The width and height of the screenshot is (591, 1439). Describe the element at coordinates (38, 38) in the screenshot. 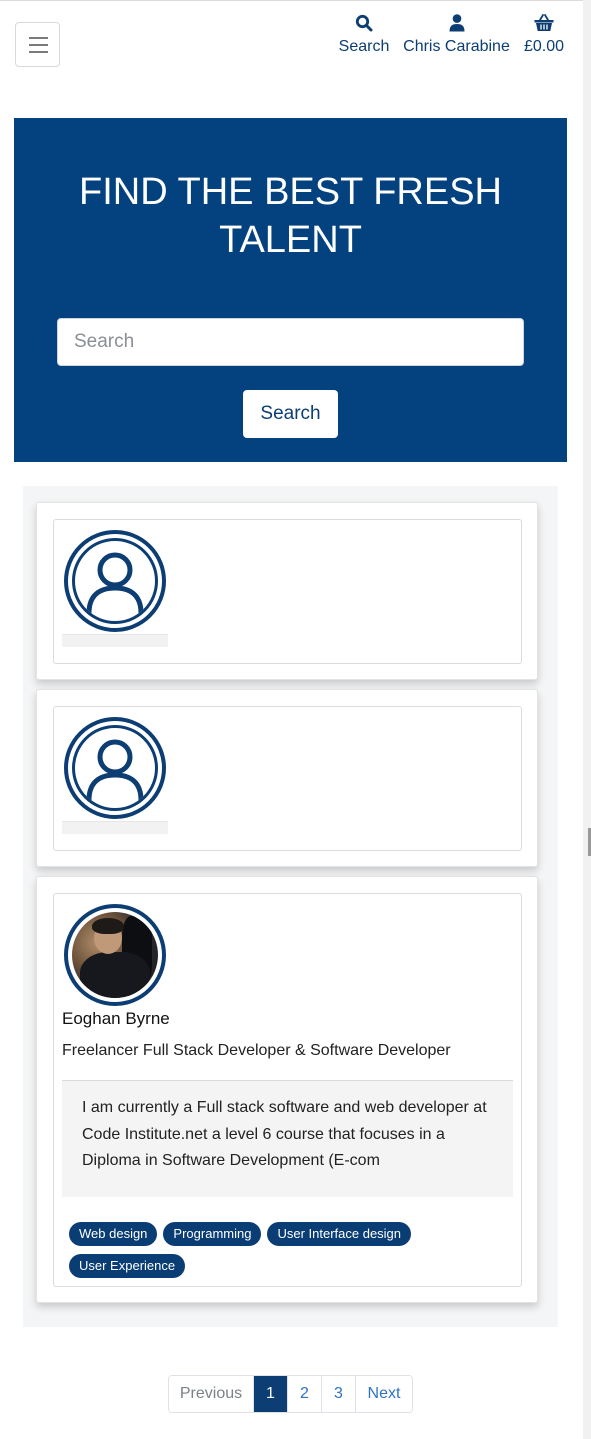

I see `hamburger-icon` at that location.